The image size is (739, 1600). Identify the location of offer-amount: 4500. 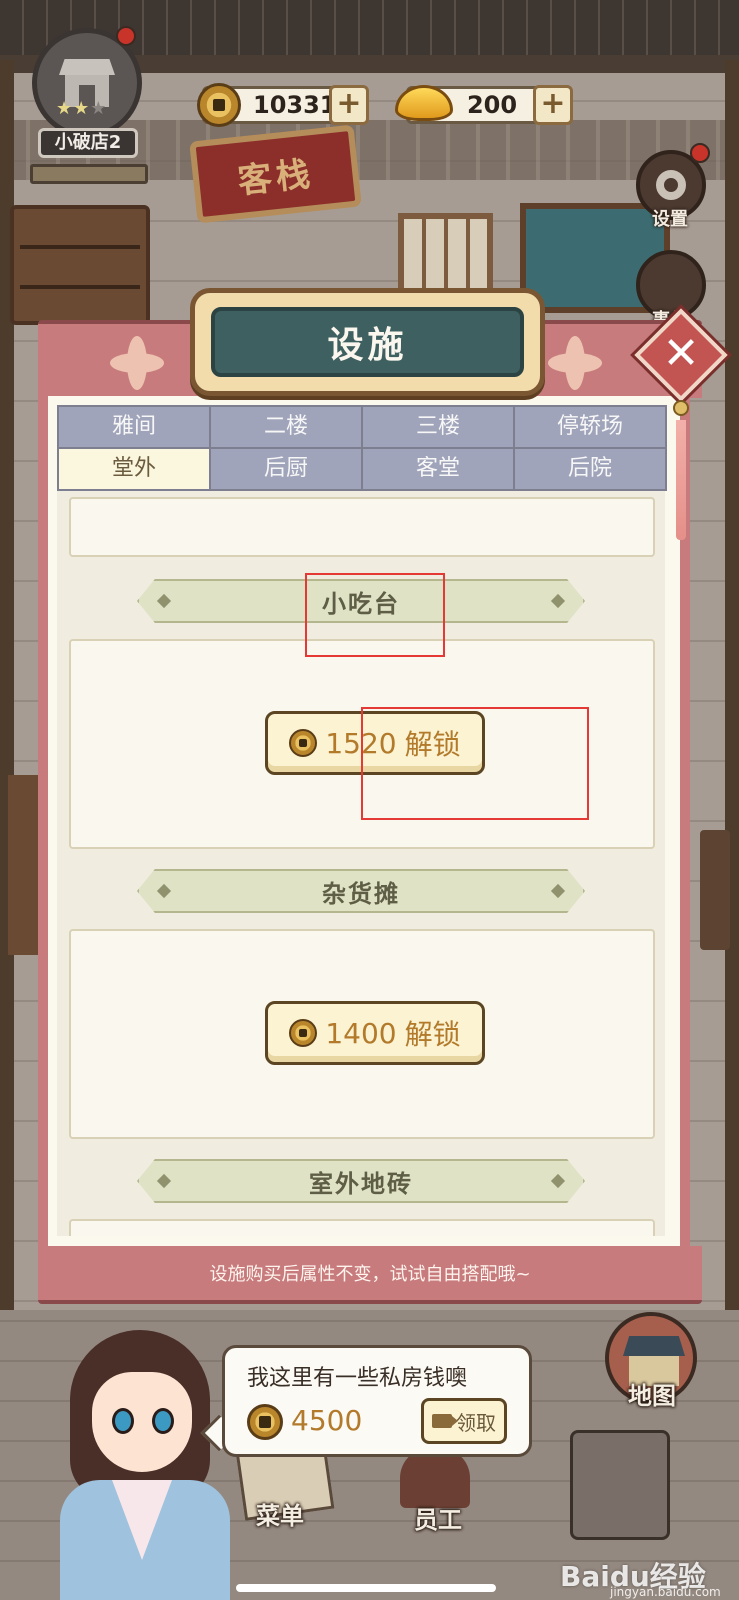
(327, 1420).